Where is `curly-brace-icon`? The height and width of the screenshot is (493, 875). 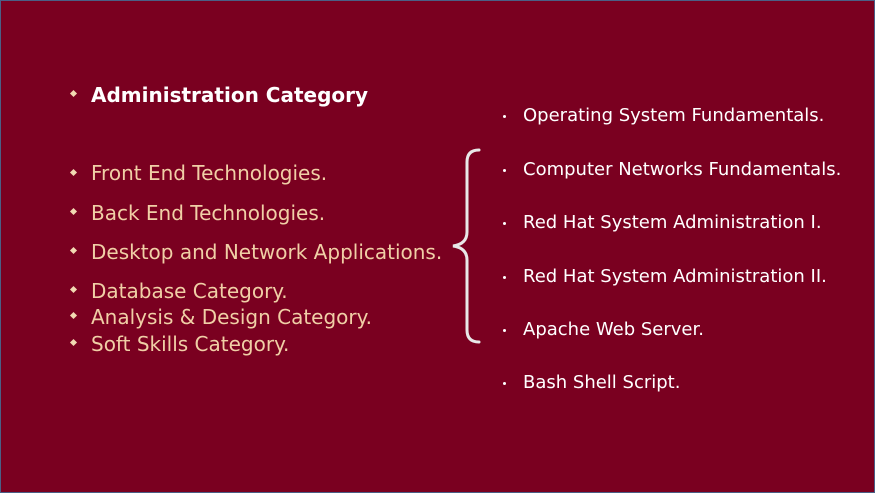
curly-brace-icon is located at coordinates (466, 246).